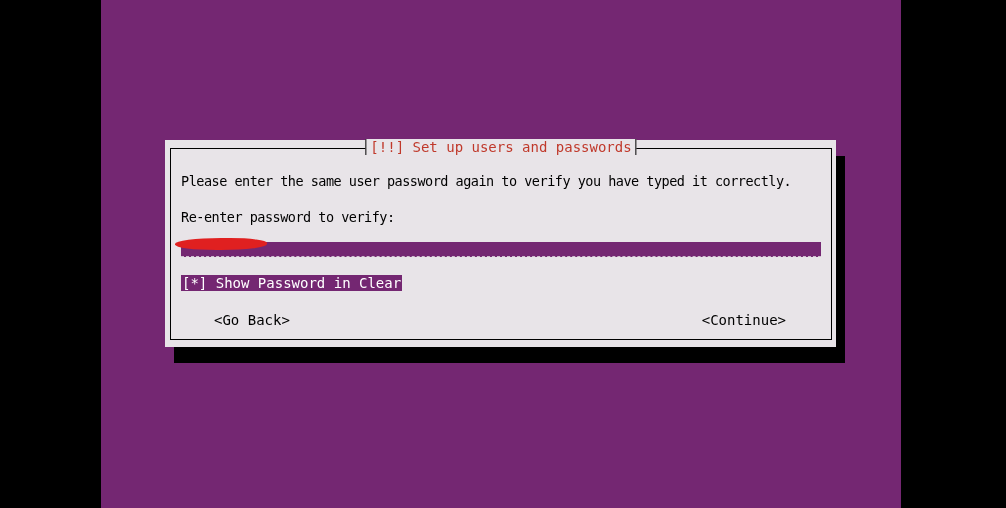 The width and height of the screenshot is (1006, 508). Describe the element at coordinates (252, 320) in the screenshot. I see `back-button: <Go Back>` at that location.